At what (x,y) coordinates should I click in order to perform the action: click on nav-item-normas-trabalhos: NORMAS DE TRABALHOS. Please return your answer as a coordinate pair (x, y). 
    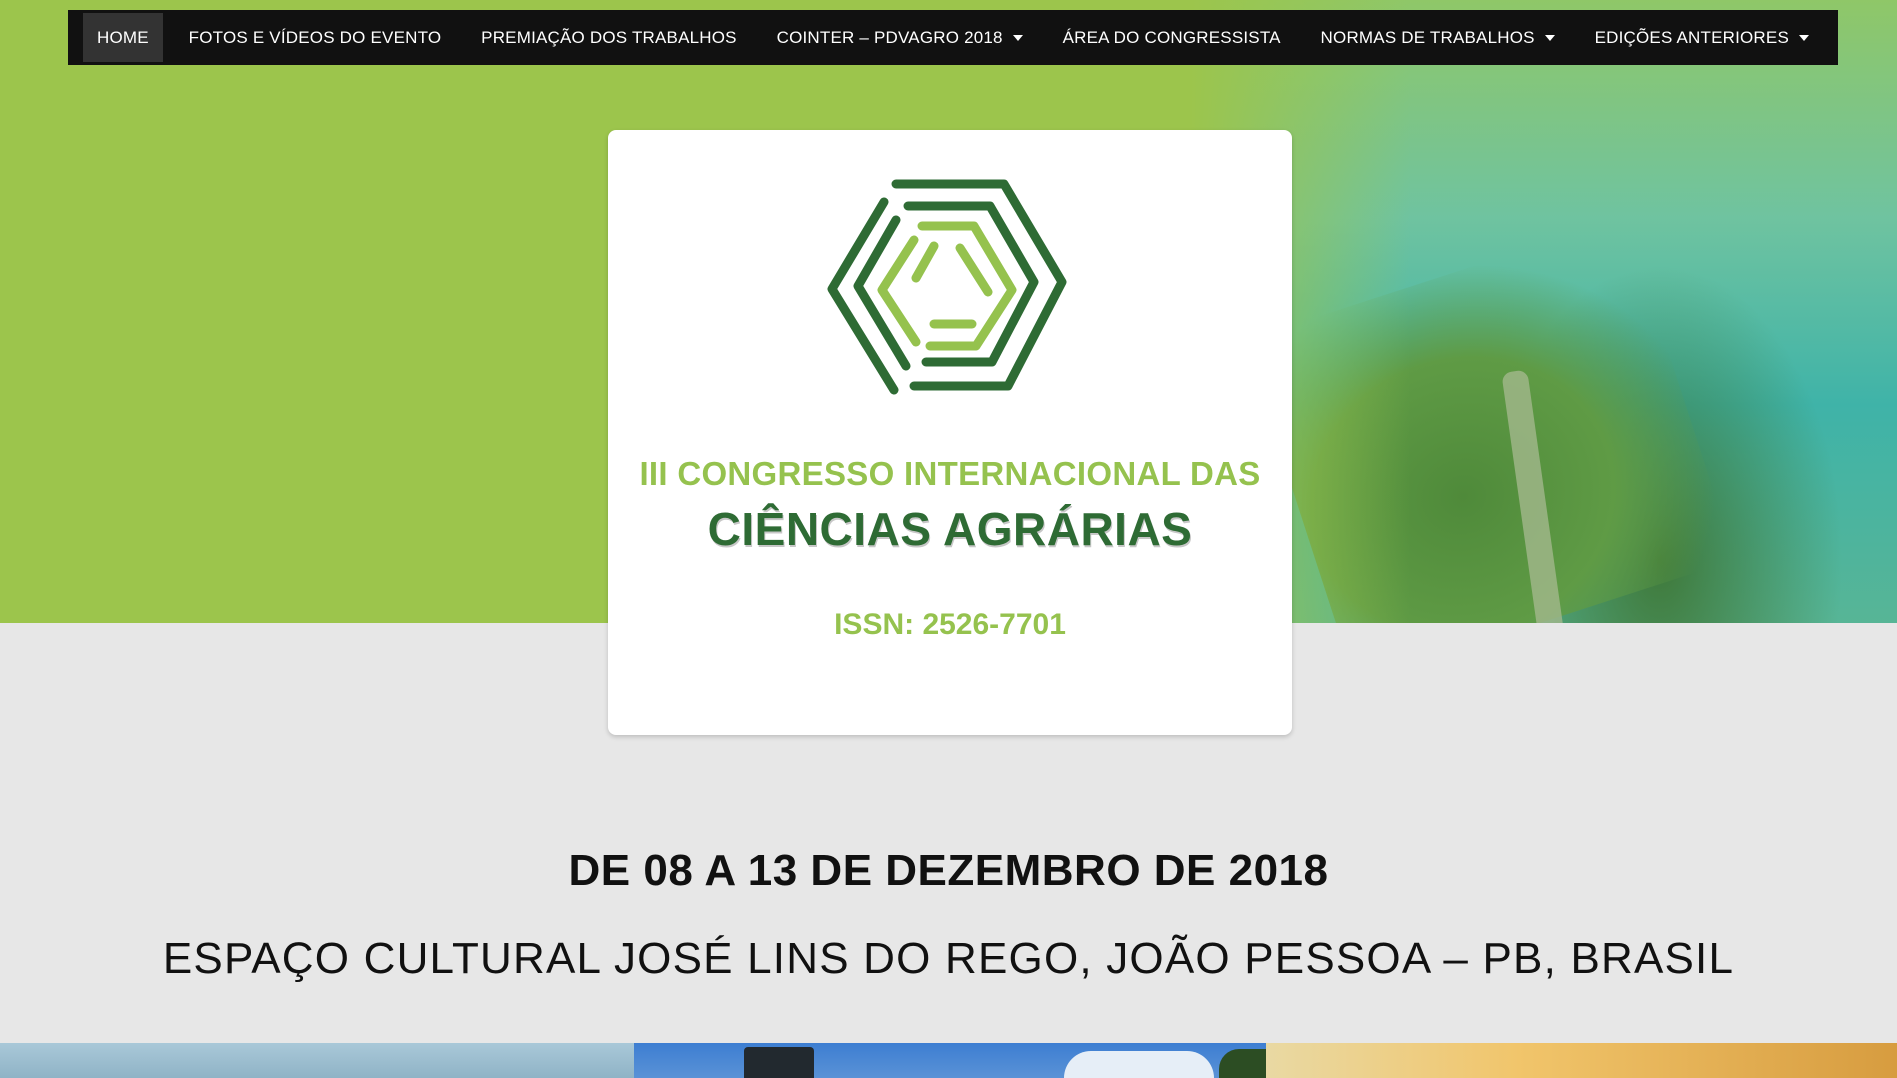
    Looking at the image, I should click on (1438, 37).